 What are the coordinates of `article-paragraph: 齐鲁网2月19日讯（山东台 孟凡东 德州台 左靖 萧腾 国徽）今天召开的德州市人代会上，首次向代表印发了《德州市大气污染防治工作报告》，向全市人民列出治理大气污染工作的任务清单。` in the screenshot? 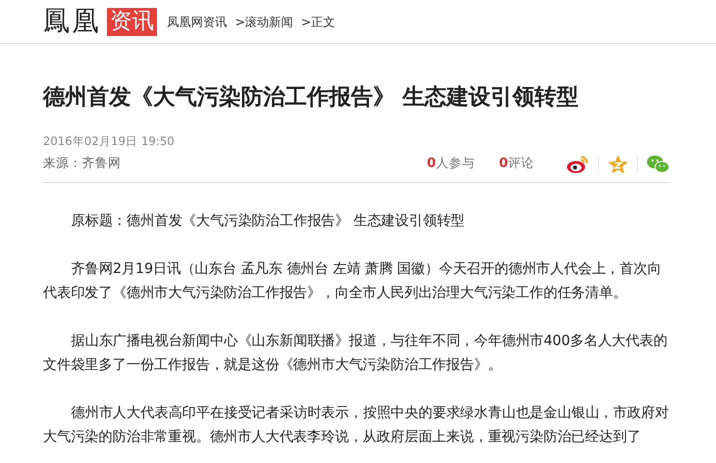 It's located at (352, 281).